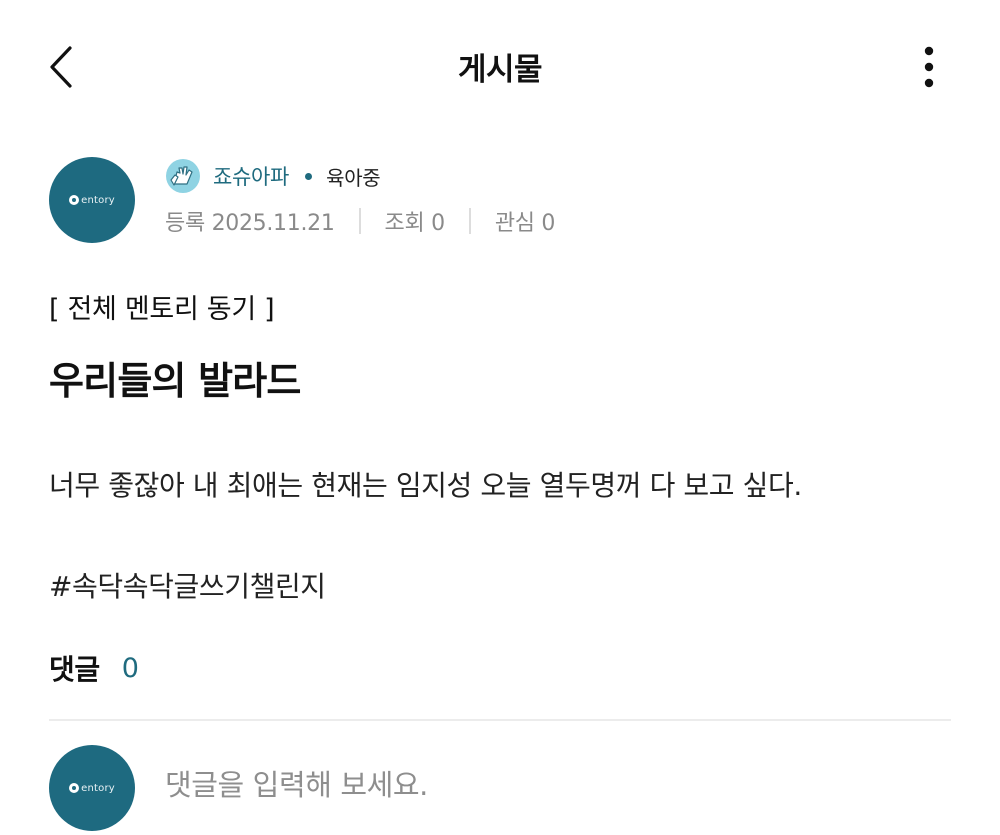 The width and height of the screenshot is (1000, 835). I want to click on comment-input, so click(555, 785).